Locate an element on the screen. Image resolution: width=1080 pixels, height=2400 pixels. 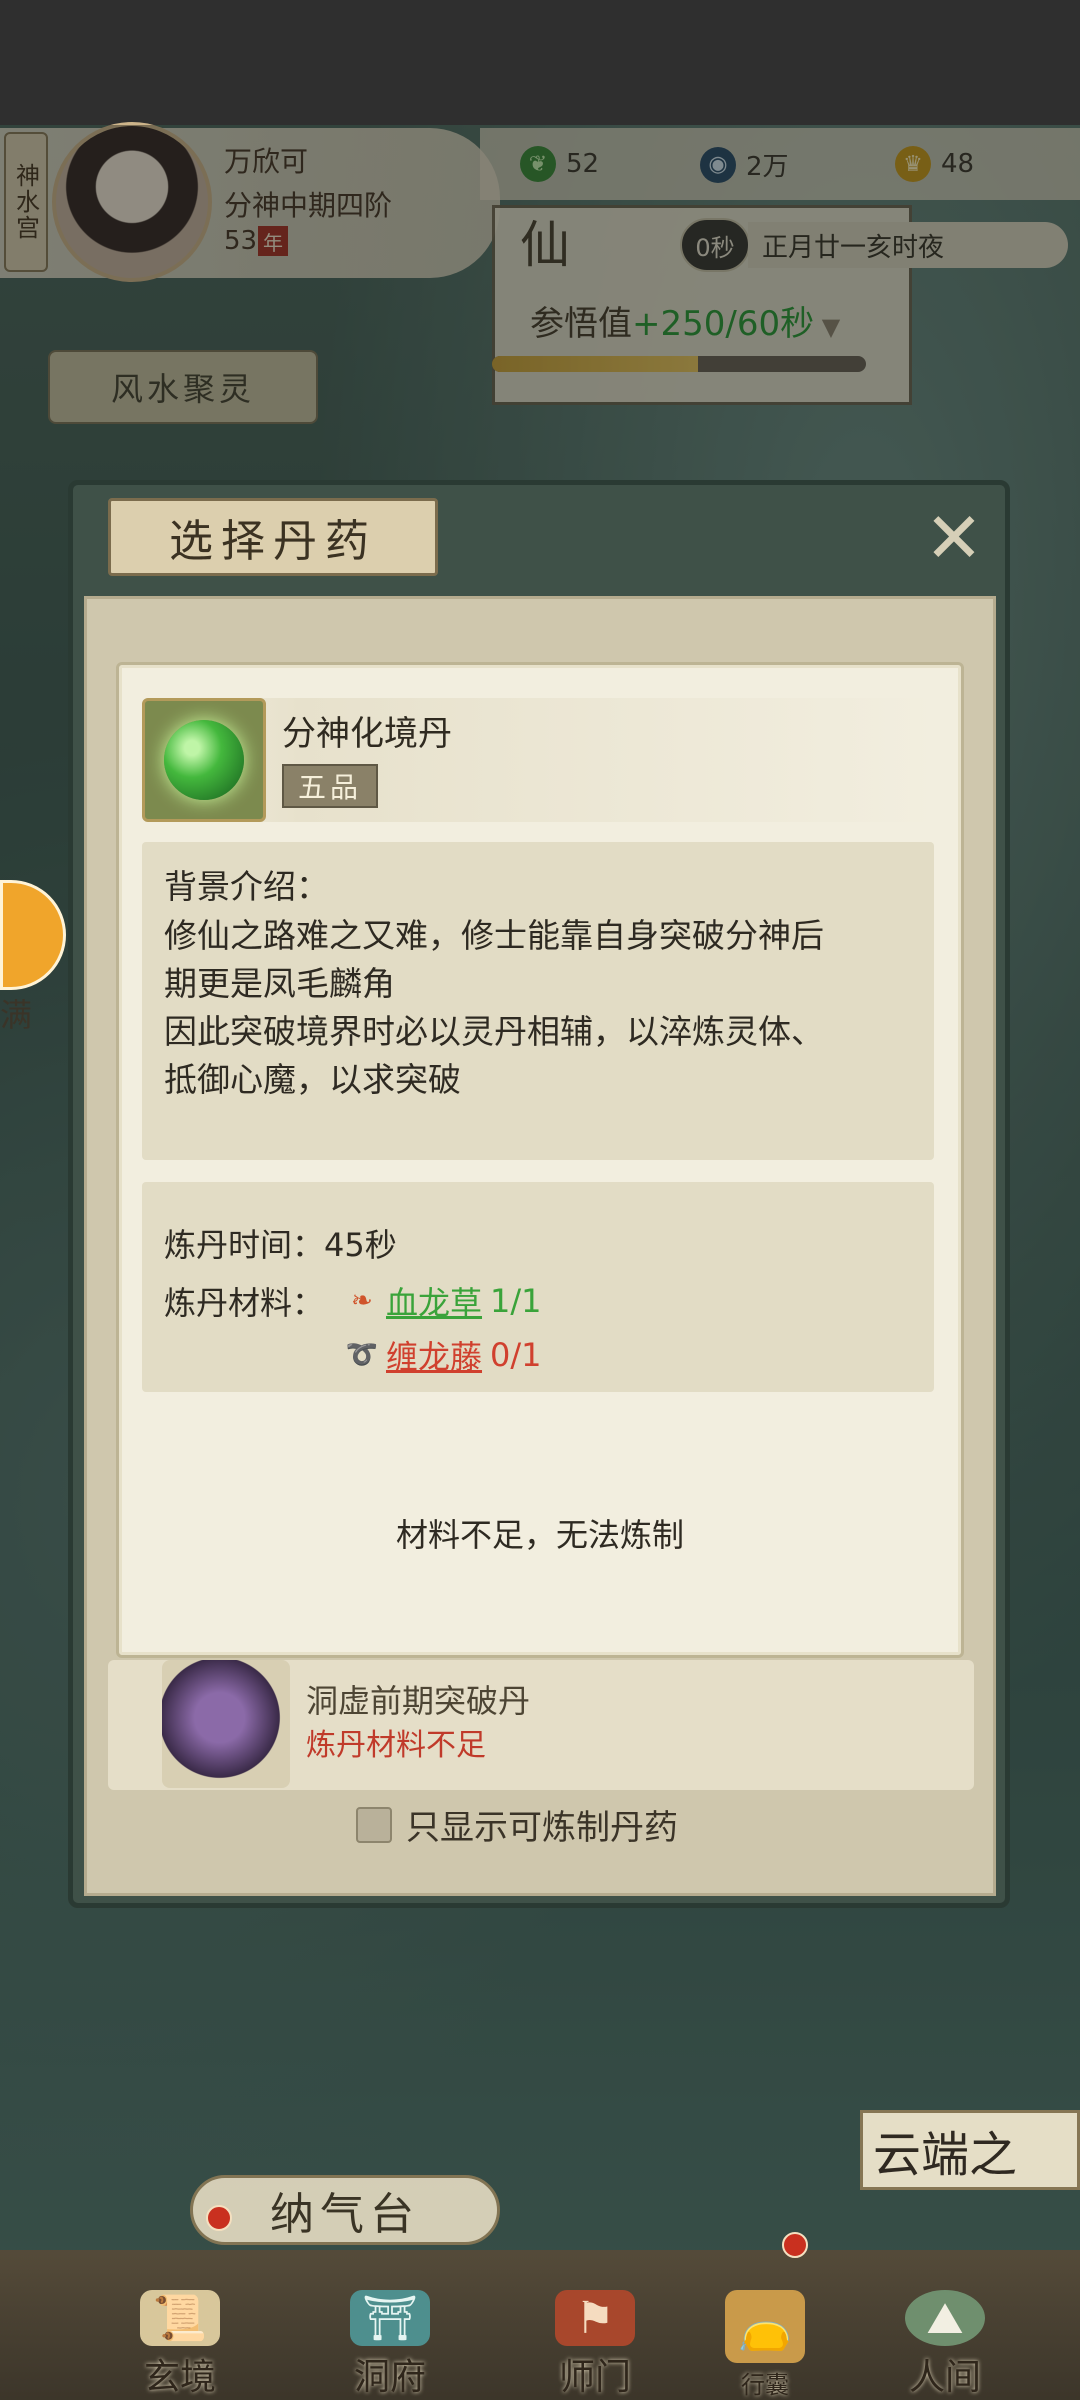
vine-icon: ➰ is located at coordinates (362, 1355).